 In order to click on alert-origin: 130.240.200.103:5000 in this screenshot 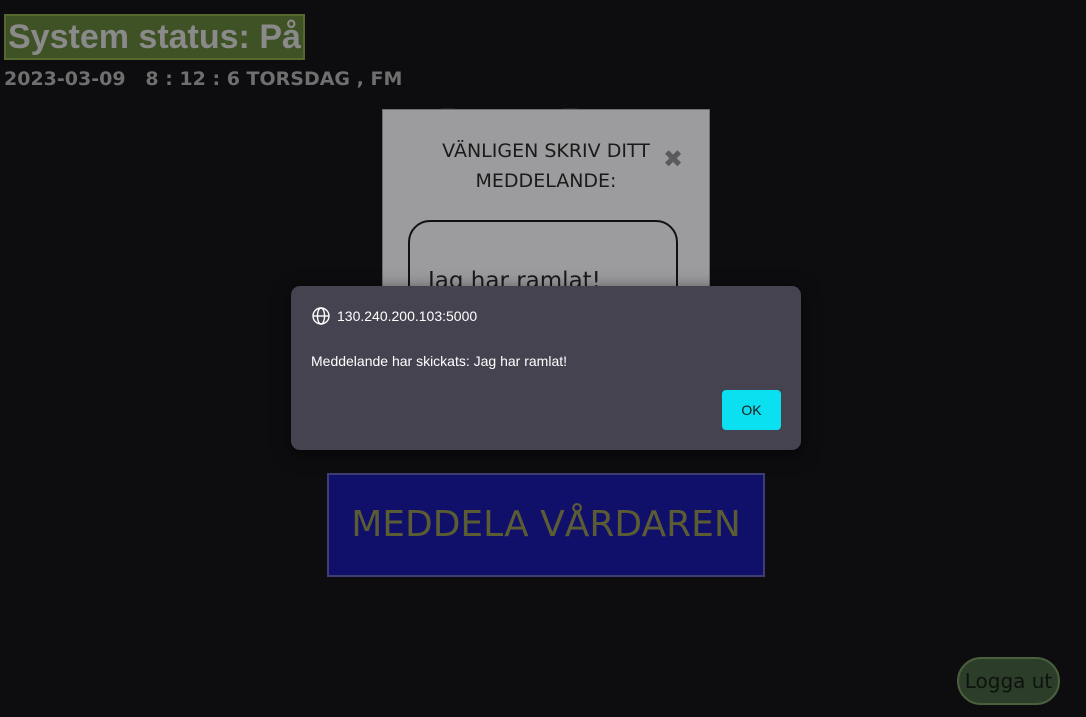, I will do `click(394, 316)`.